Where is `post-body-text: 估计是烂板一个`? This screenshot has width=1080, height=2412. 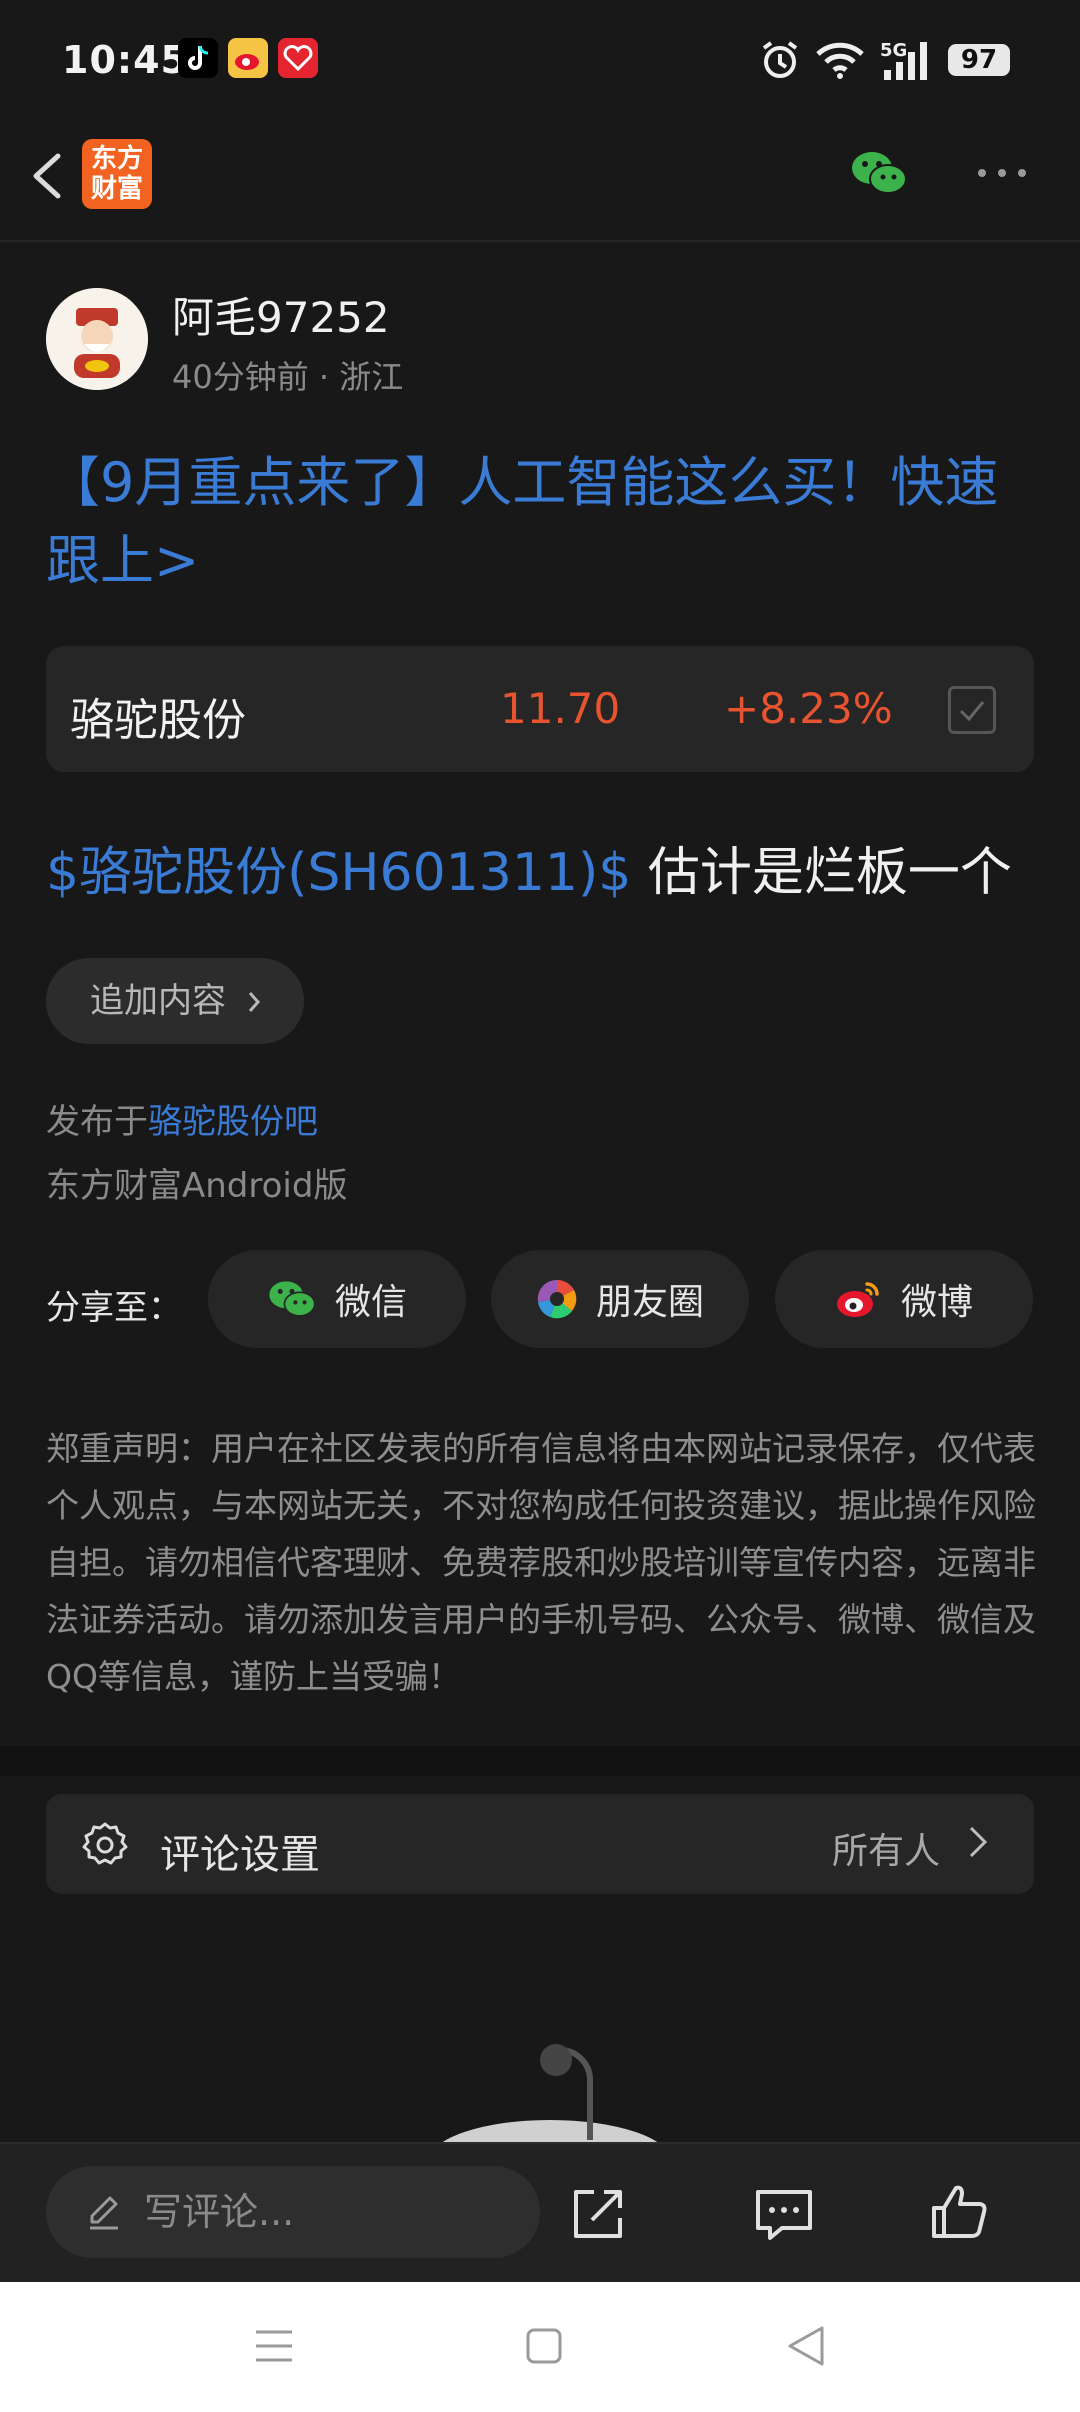
post-body-text: 估计是烂板一个 is located at coordinates (821, 873).